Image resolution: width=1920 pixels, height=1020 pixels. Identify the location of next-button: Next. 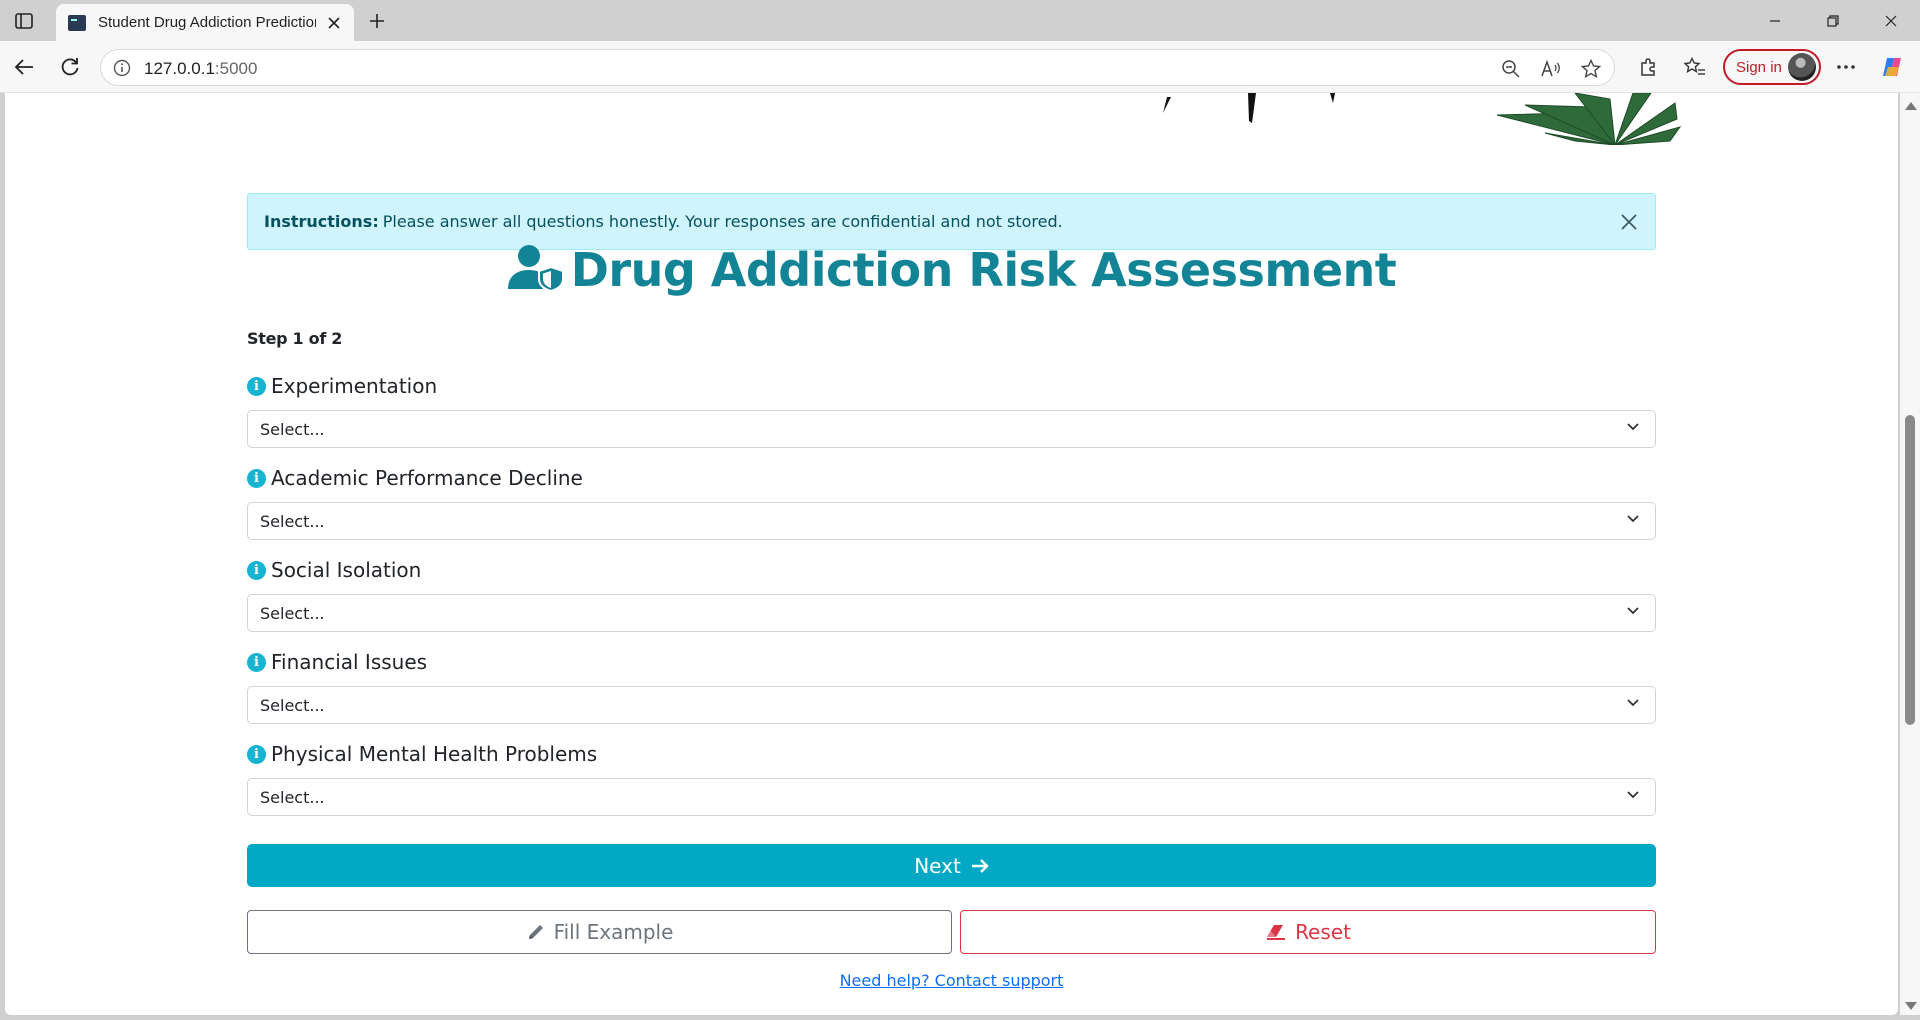
(951, 865).